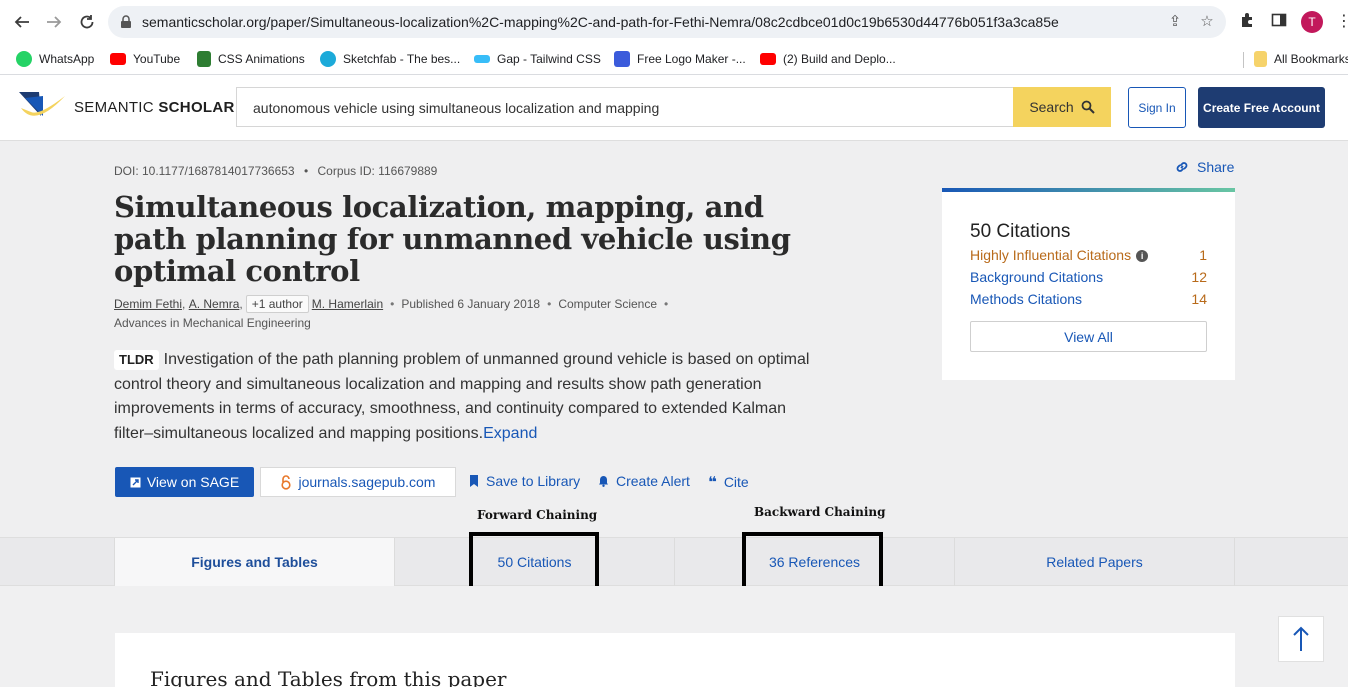 The height and width of the screenshot is (687, 1348). I want to click on expand-link: Expand, so click(510, 433).